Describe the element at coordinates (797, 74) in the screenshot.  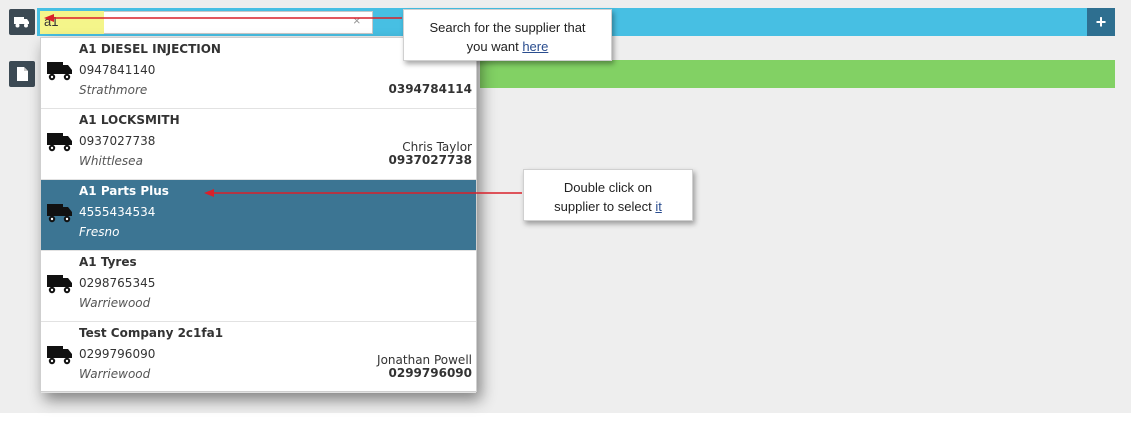
I see `status-bar-green` at that location.